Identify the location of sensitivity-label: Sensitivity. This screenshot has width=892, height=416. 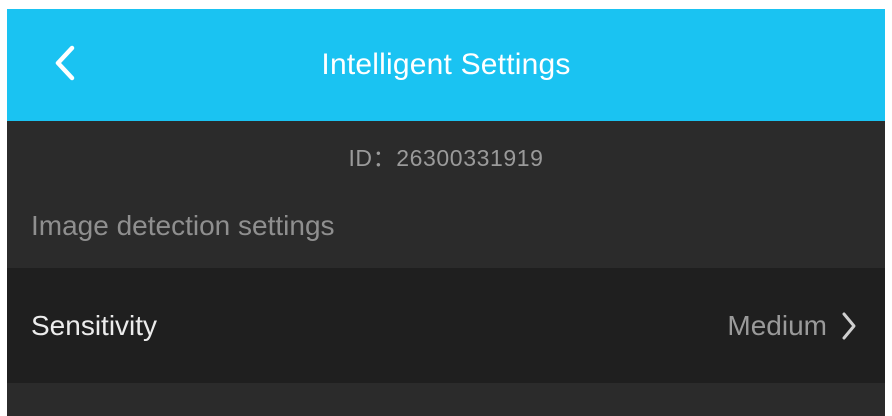
(94, 325).